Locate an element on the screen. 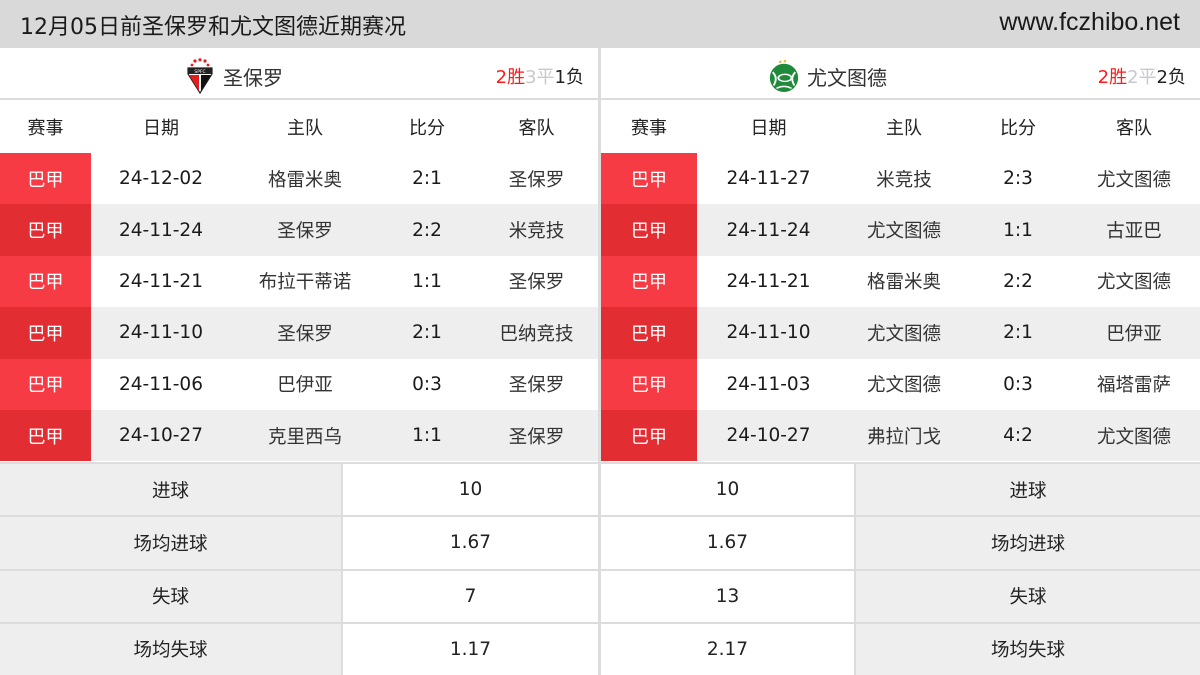 The height and width of the screenshot is (675, 1200). home-team: 弗拉门戈 is located at coordinates (903, 437).